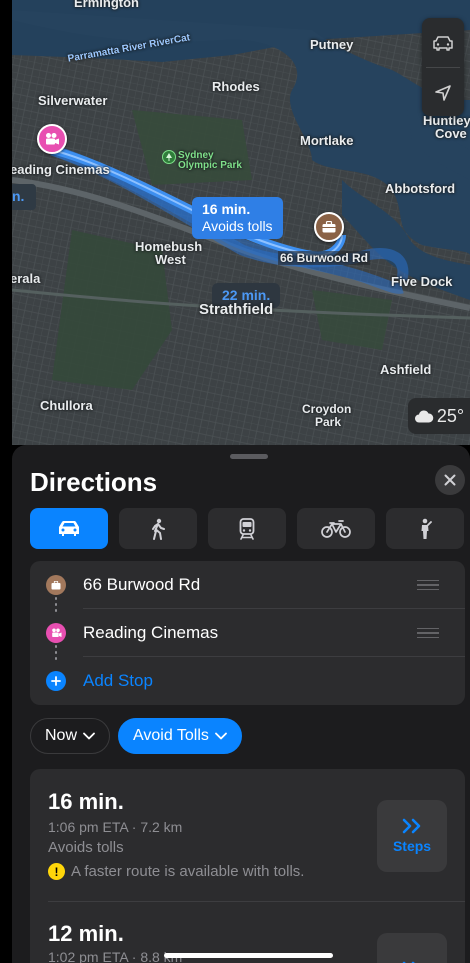 The height and width of the screenshot is (963, 470). I want to click on map-label-west: West, so click(170, 259).